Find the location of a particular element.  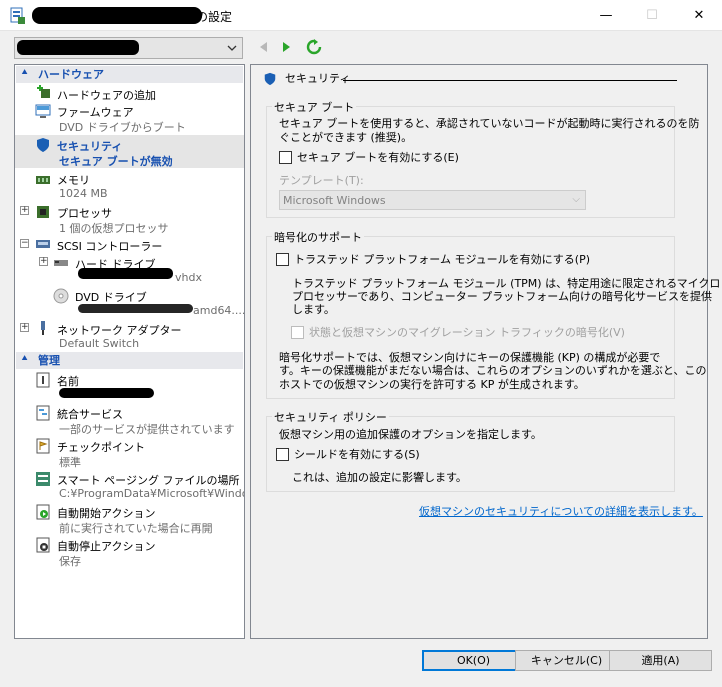

refresh-icon is located at coordinates (314, 47).